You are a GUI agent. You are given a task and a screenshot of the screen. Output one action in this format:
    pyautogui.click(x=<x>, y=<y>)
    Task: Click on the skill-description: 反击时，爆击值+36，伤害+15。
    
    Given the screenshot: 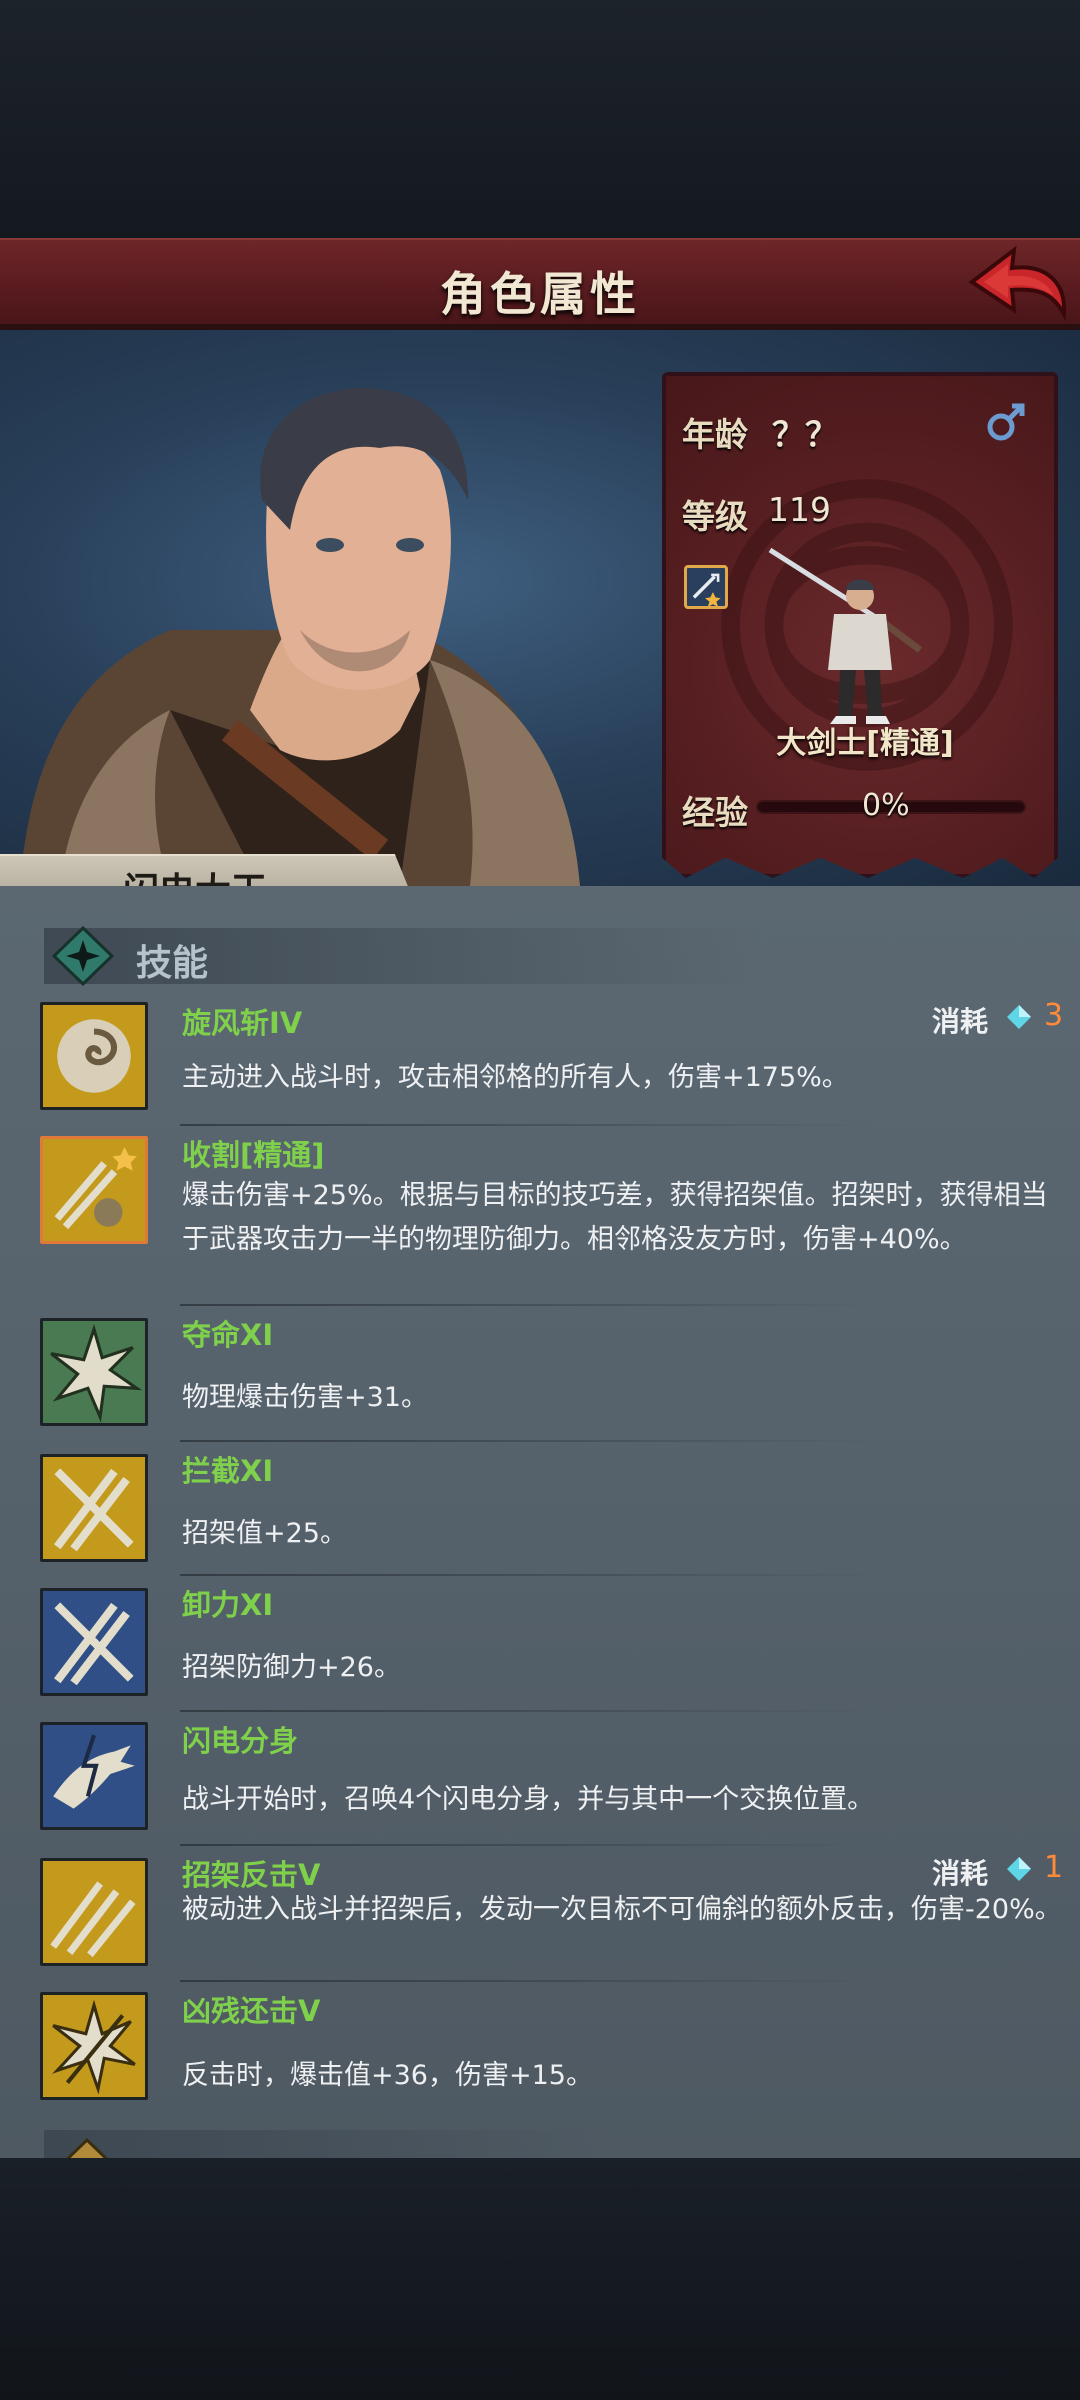 What is the action you would take?
    pyautogui.click(x=387, y=2075)
    